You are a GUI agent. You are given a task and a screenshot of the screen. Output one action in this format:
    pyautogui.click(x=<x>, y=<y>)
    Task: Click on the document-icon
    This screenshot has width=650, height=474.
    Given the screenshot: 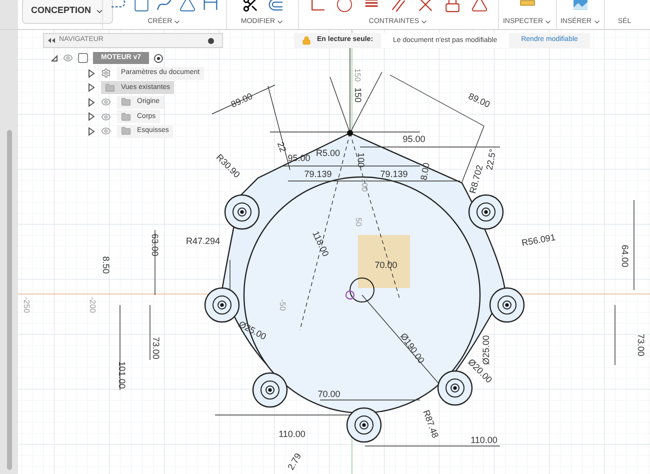 What is the action you would take?
    pyautogui.click(x=83, y=58)
    